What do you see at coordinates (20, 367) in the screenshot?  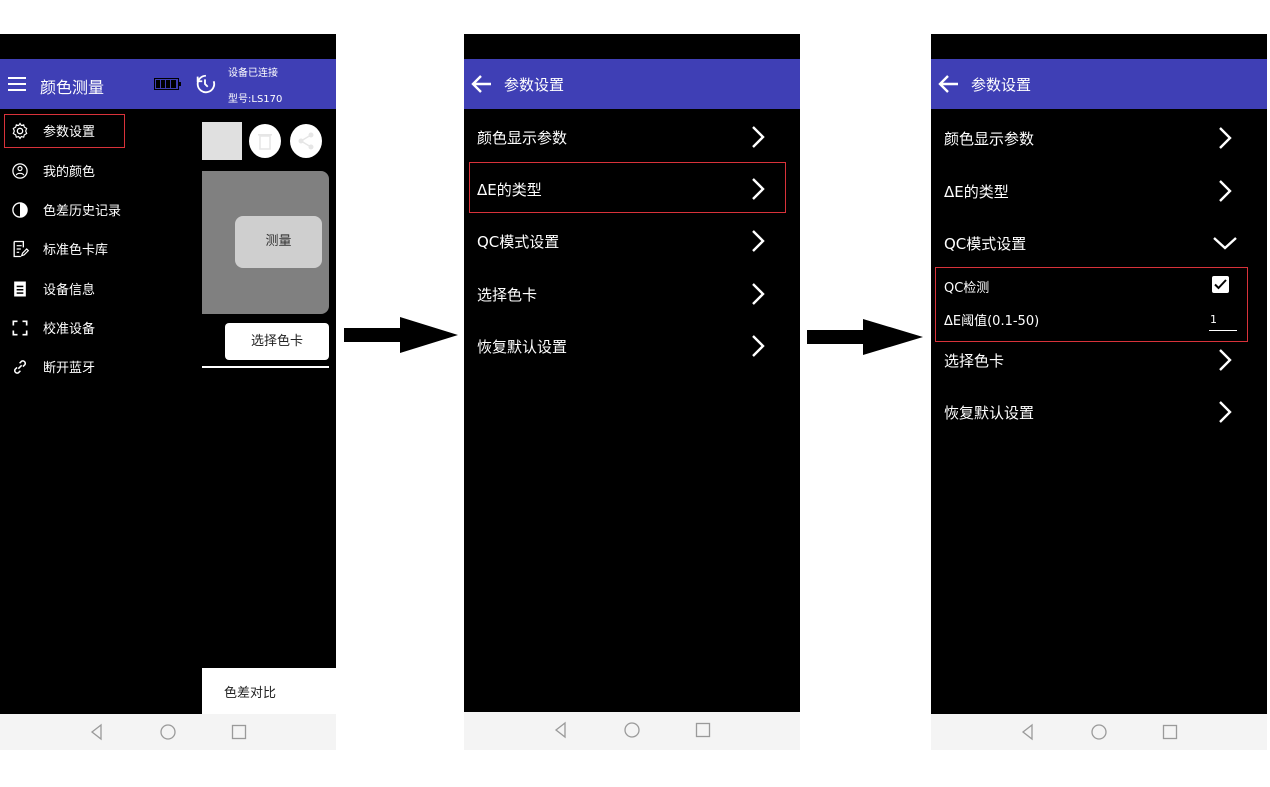 I see `link-icon` at bounding box center [20, 367].